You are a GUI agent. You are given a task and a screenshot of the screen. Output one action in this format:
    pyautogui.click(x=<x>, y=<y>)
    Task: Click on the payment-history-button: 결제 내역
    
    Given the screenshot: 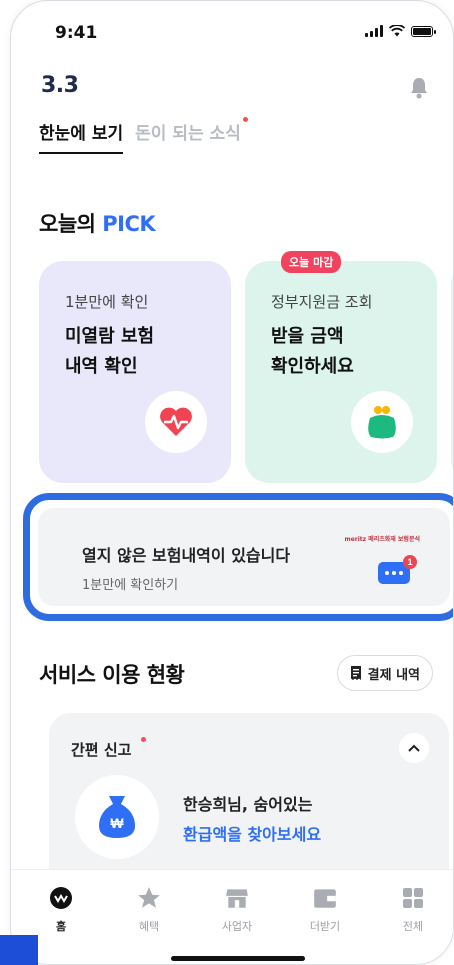 What is the action you would take?
    pyautogui.click(x=384, y=673)
    